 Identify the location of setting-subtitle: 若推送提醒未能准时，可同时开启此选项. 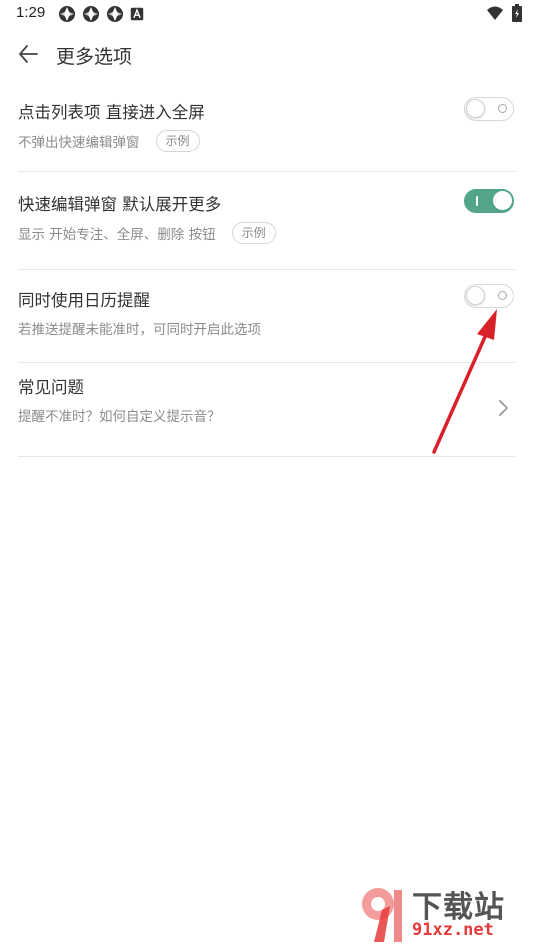
(139, 330).